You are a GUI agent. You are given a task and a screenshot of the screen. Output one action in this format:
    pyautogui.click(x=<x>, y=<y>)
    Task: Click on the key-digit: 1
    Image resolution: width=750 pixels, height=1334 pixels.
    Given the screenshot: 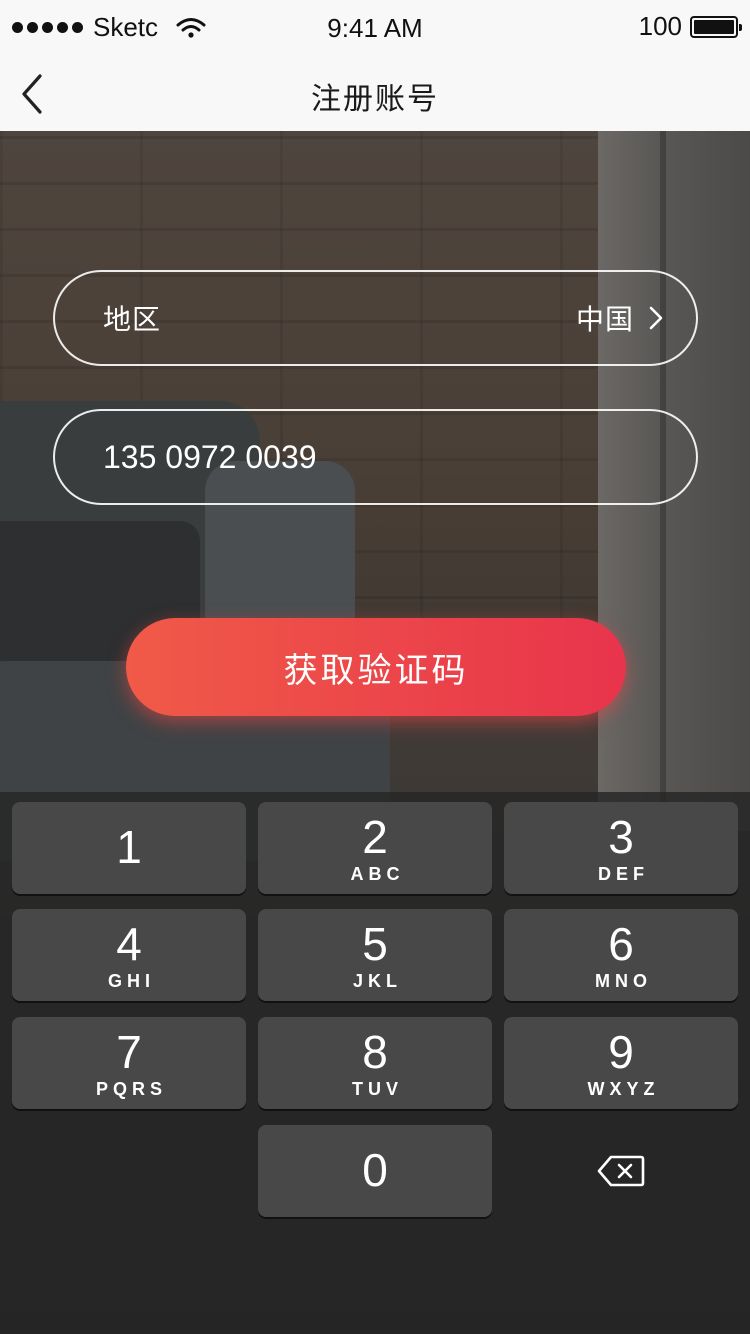 What is the action you would take?
    pyautogui.click(x=129, y=847)
    